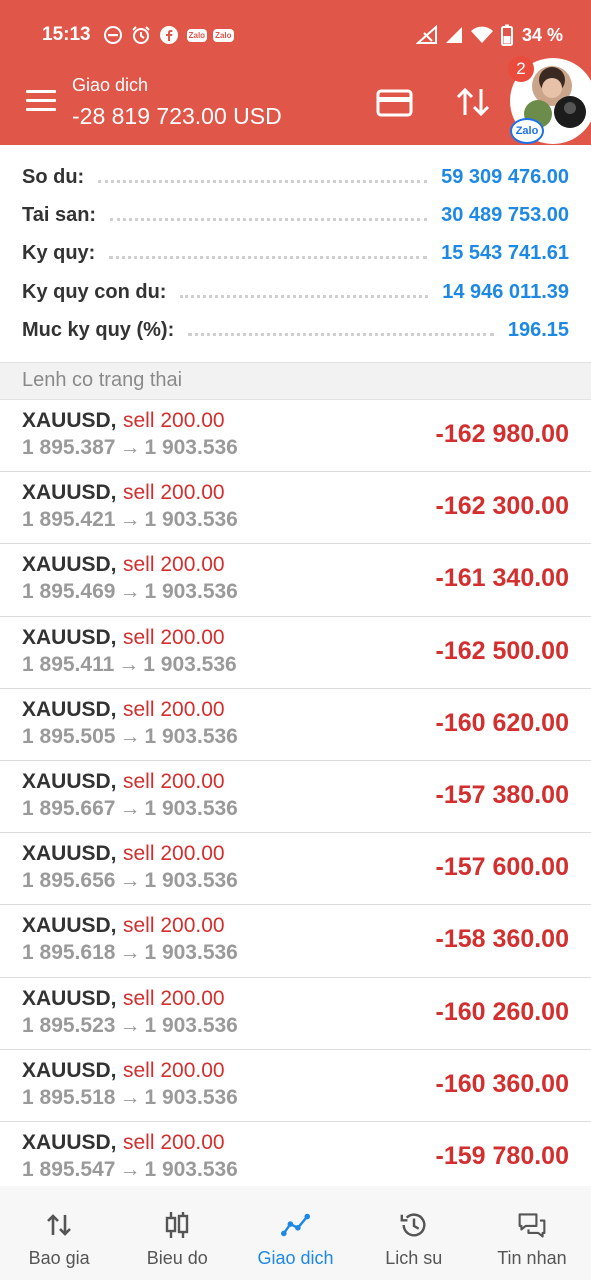 The width and height of the screenshot is (591, 1280). I want to click on position-profit: -157 600.00, so click(502, 867).